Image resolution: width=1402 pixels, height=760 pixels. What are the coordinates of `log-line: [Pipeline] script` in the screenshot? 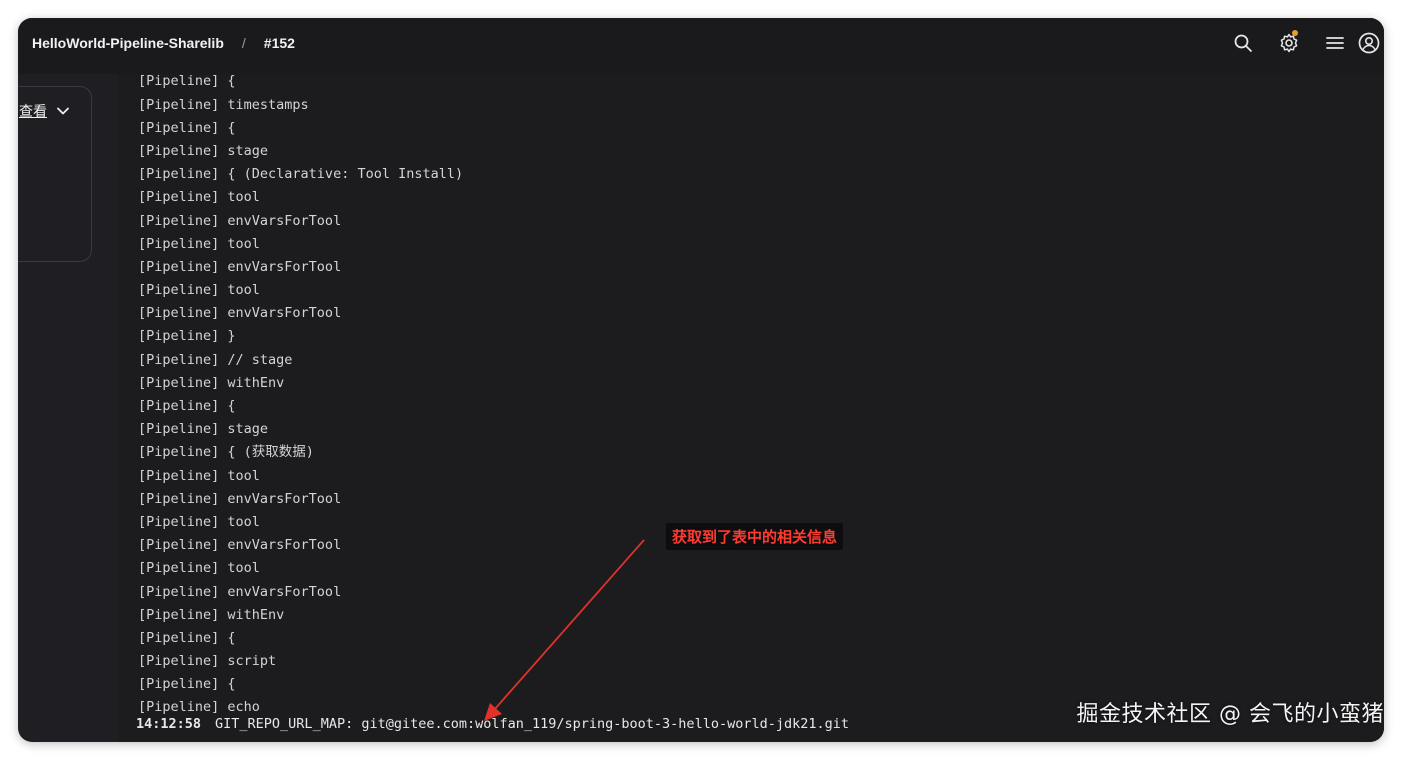 It's located at (207, 661).